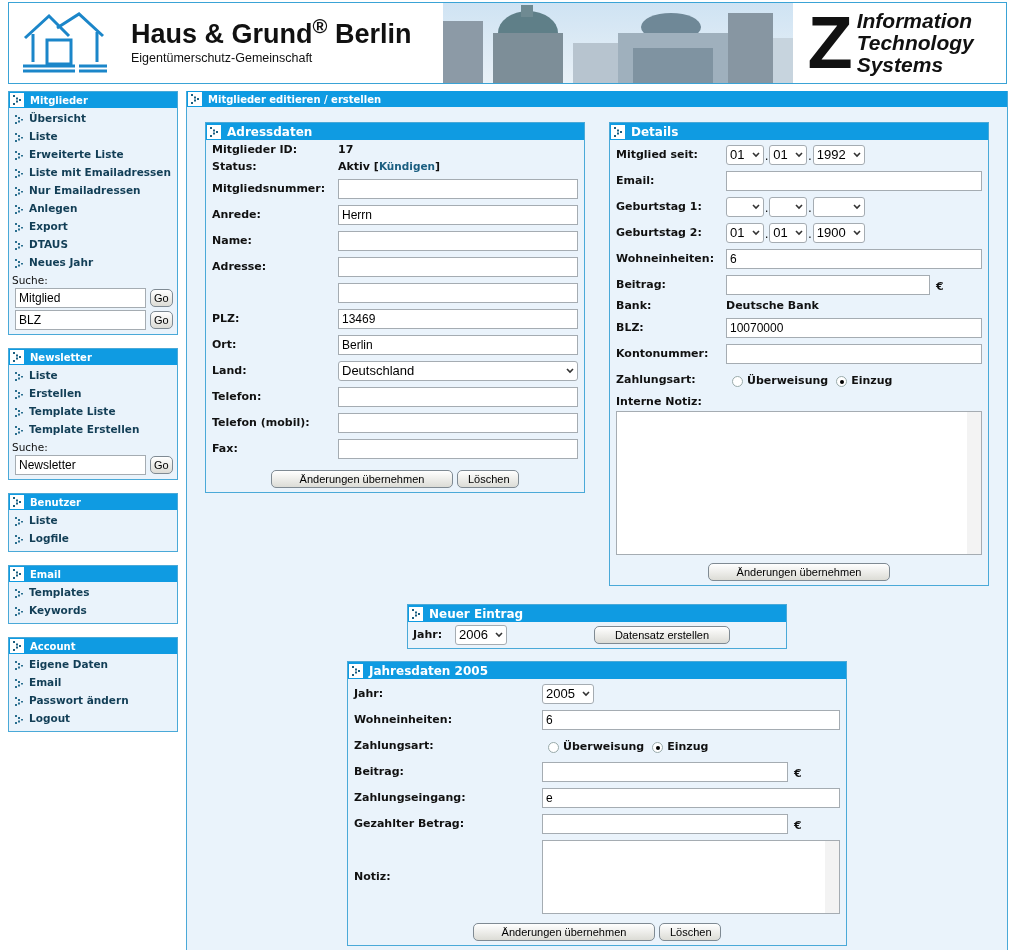 The image size is (1014, 950). What do you see at coordinates (80, 298) in the screenshot?
I see `input-field: Mitglied` at bounding box center [80, 298].